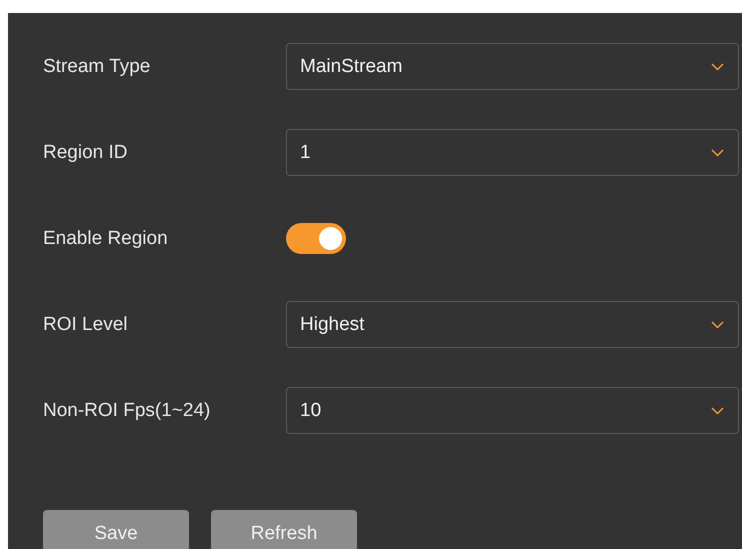  Describe the element at coordinates (85, 325) in the screenshot. I see `field-label: ROI Level` at that location.